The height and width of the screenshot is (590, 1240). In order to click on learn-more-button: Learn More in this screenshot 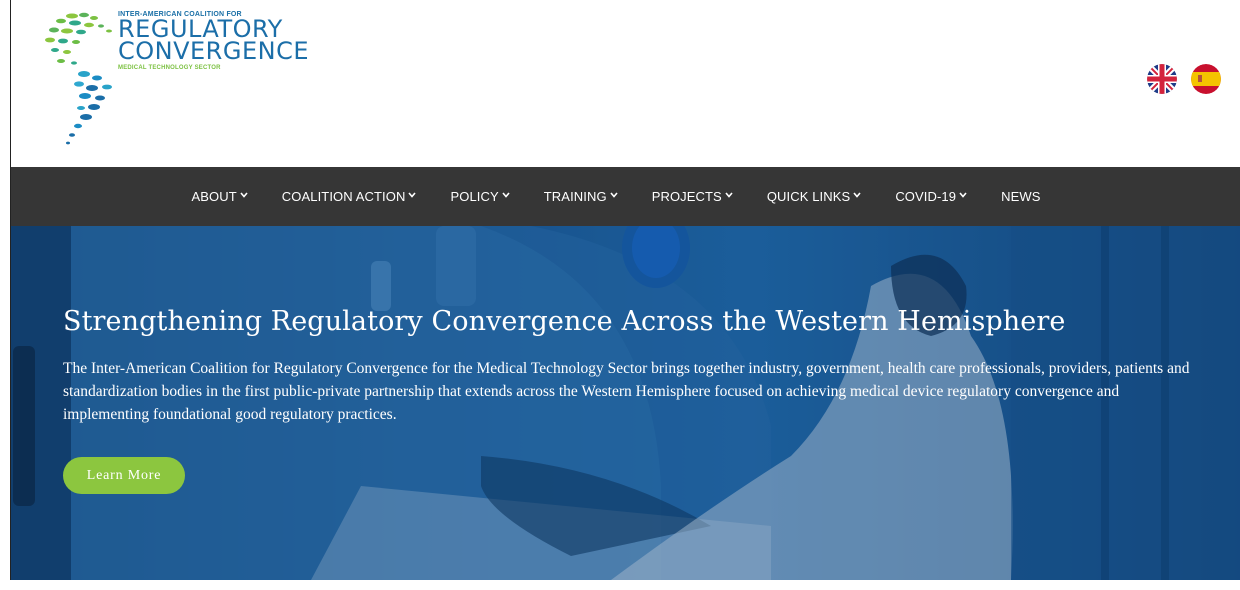, I will do `click(124, 475)`.